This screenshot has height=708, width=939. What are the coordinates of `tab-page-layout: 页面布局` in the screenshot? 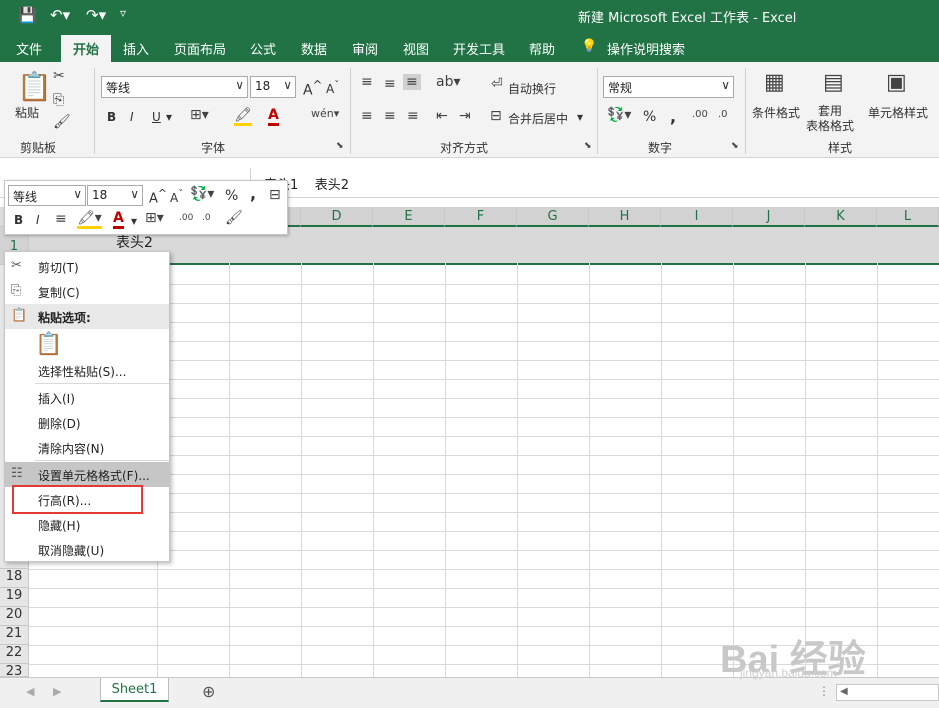 It's located at (200, 48).